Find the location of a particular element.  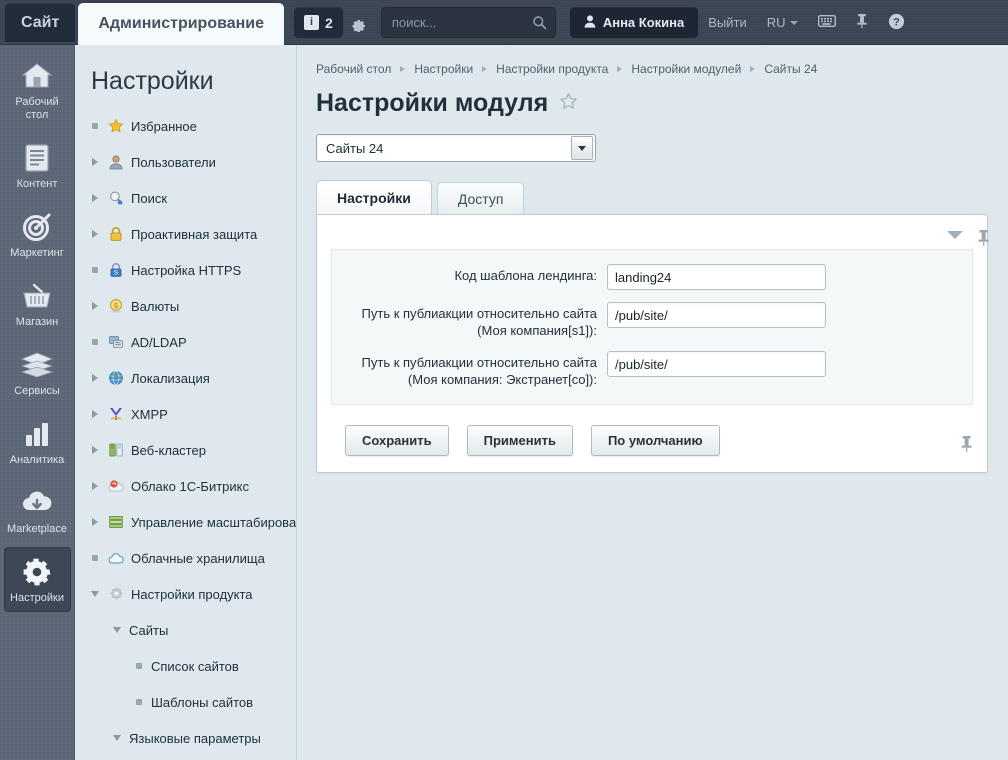

tree-item-language-params: Языковые параметры is located at coordinates (192, 738).